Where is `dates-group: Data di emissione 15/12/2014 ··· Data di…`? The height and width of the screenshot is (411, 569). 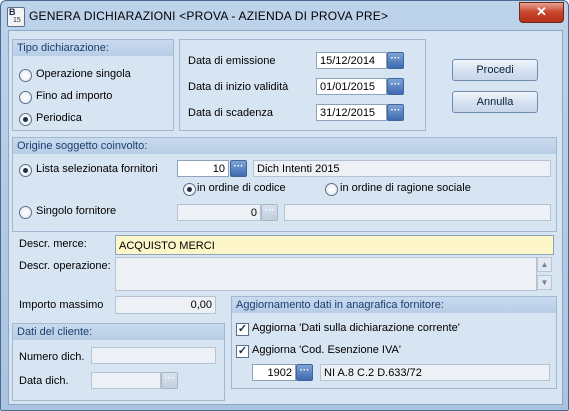
dates-group: Data di emissione 15/12/2014 ··· Data di… is located at coordinates (302, 85).